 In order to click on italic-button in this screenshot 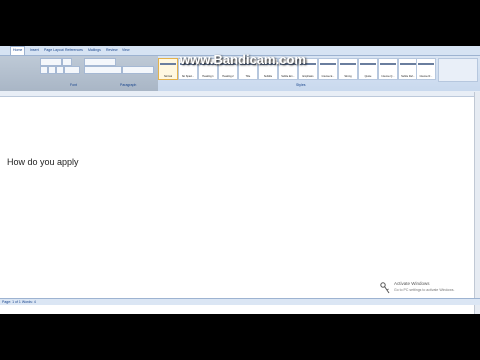, I will do `click(52, 70)`.